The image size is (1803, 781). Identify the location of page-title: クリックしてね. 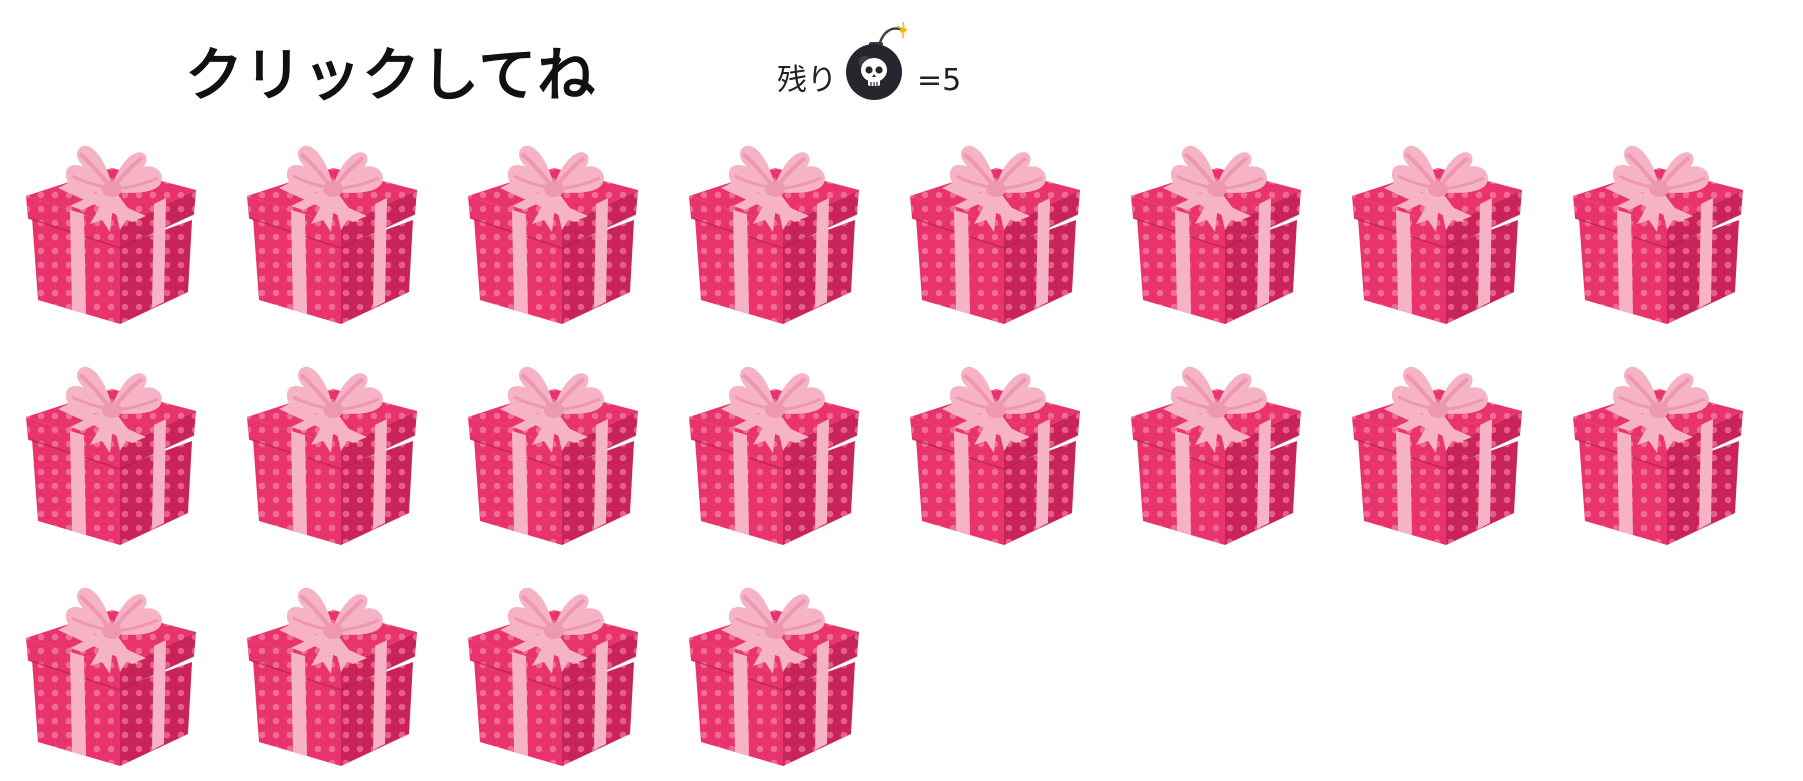
(391, 75).